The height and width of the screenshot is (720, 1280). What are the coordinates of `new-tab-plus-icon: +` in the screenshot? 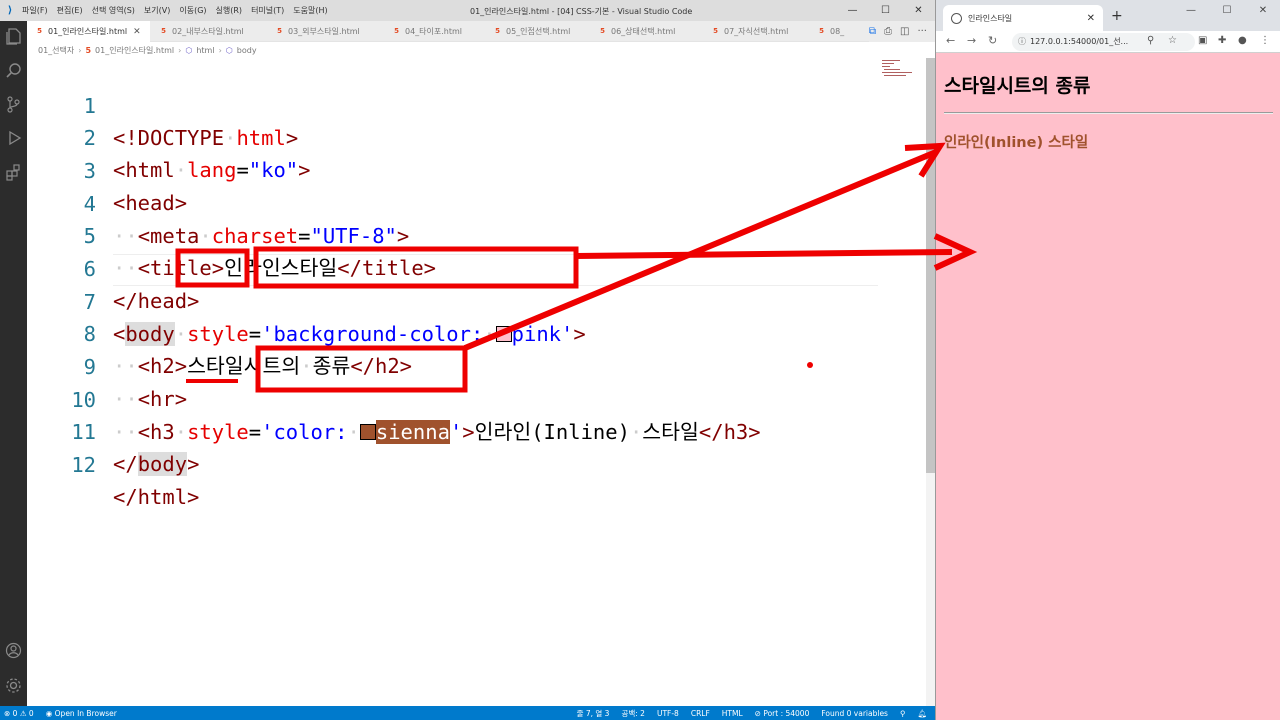 It's located at (1117, 16).